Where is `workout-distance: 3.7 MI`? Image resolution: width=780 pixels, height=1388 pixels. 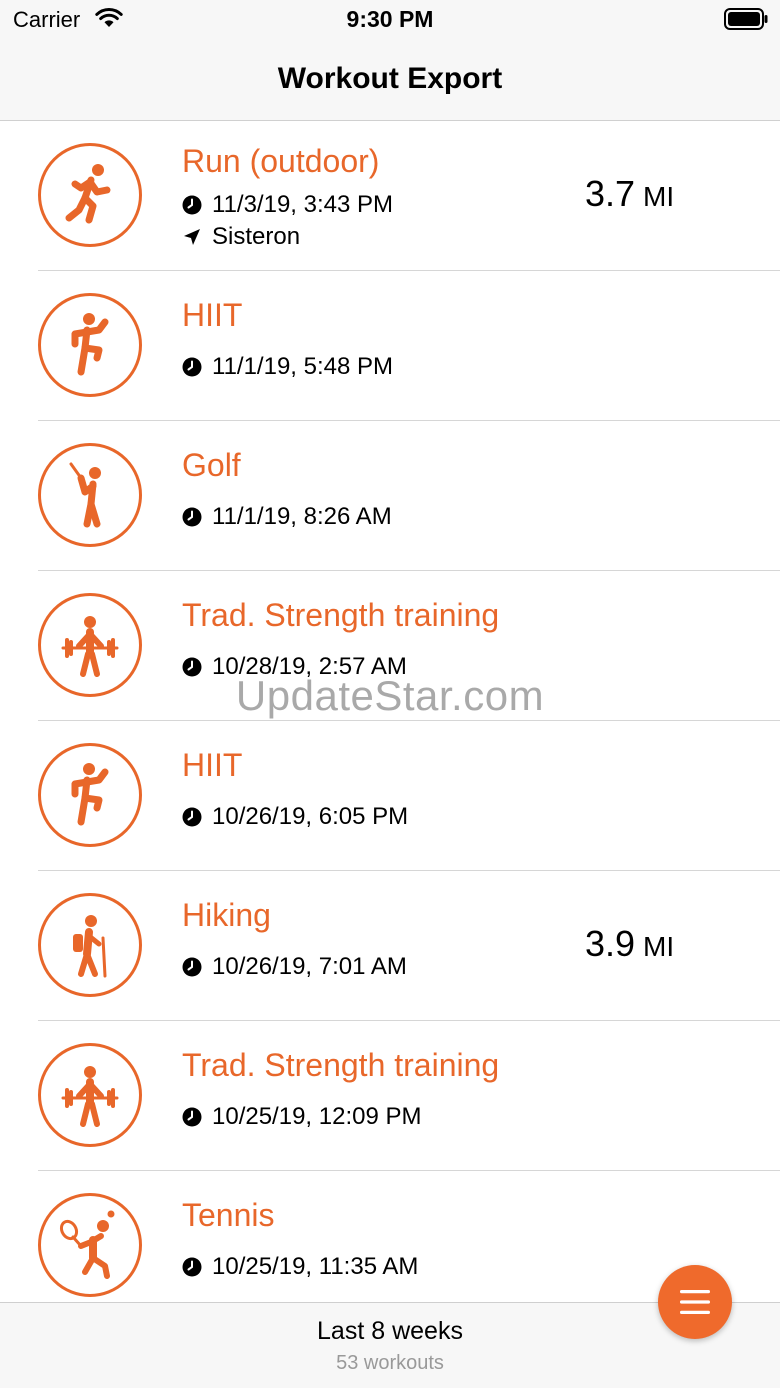 workout-distance: 3.7 MI is located at coordinates (629, 194).